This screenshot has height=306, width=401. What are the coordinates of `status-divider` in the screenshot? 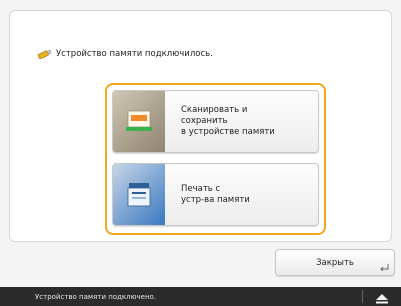 It's located at (362, 296).